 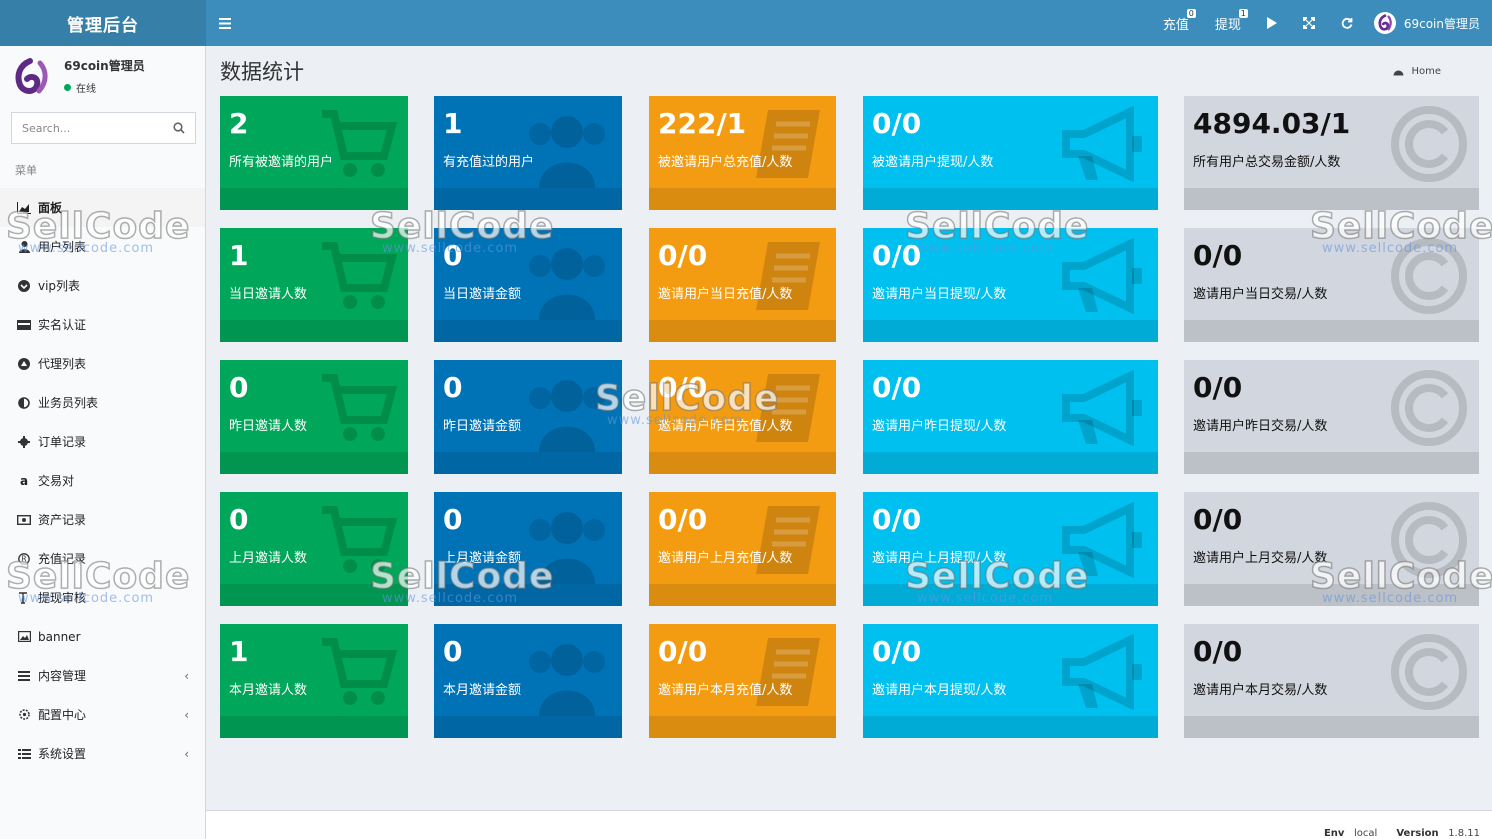 What do you see at coordinates (102, 519) in the screenshot?
I see `sidebar-item-assets: 资产记录` at bounding box center [102, 519].